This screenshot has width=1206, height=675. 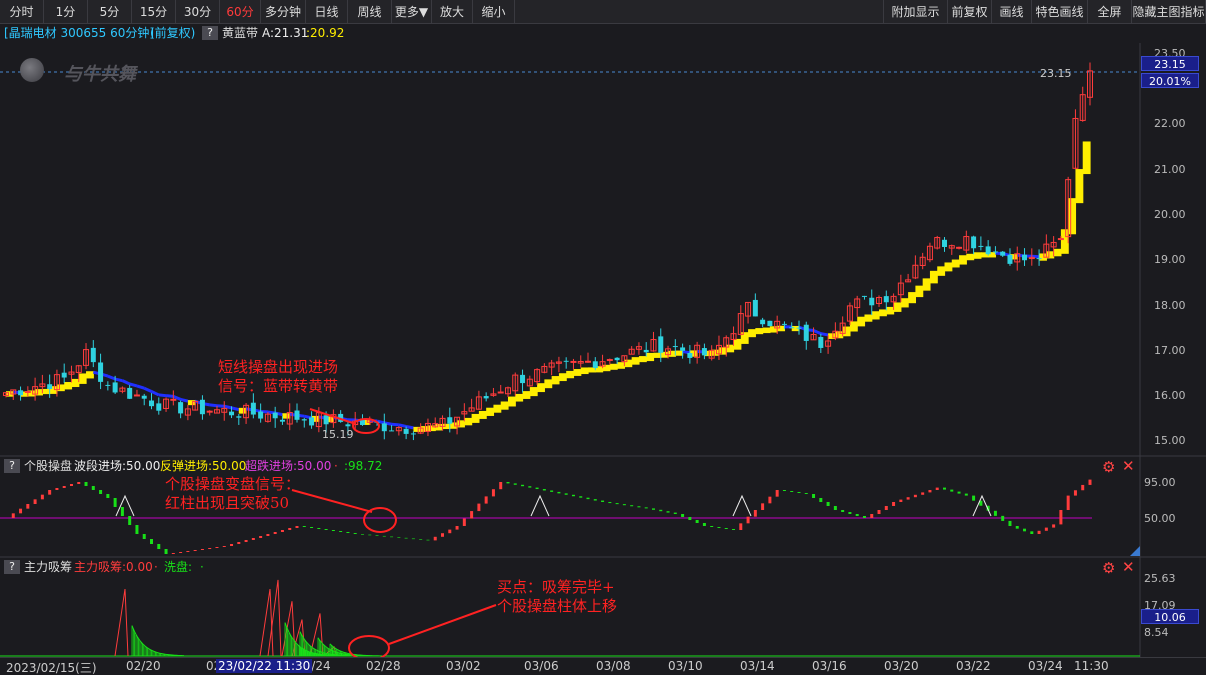 I want to click on panel2-field-absorb: 主力吸筹:0.00, so click(x=113, y=567).